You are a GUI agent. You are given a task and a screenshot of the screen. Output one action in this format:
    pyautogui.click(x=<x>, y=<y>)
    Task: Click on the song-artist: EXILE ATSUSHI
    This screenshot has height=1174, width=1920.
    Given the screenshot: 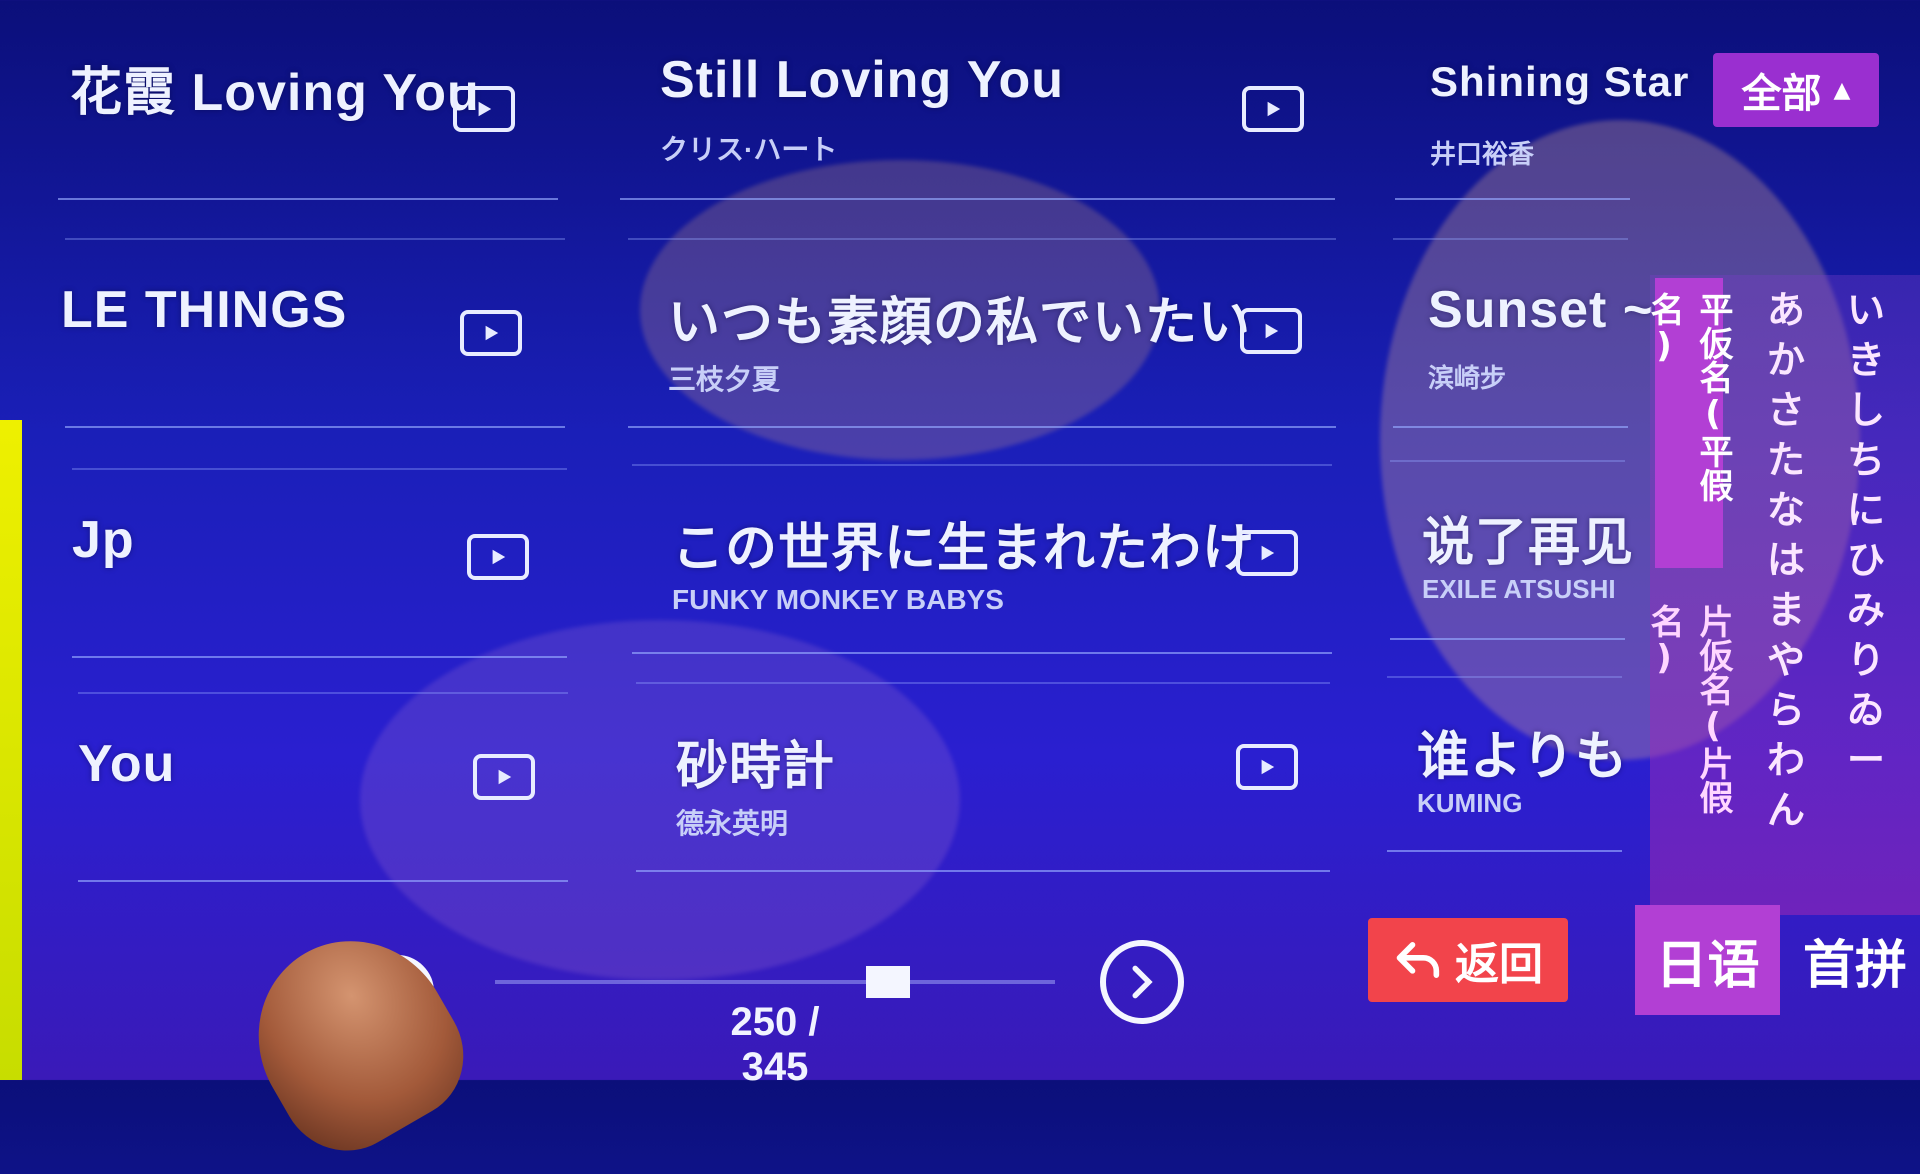 What is the action you would take?
    pyautogui.click(x=1519, y=589)
    